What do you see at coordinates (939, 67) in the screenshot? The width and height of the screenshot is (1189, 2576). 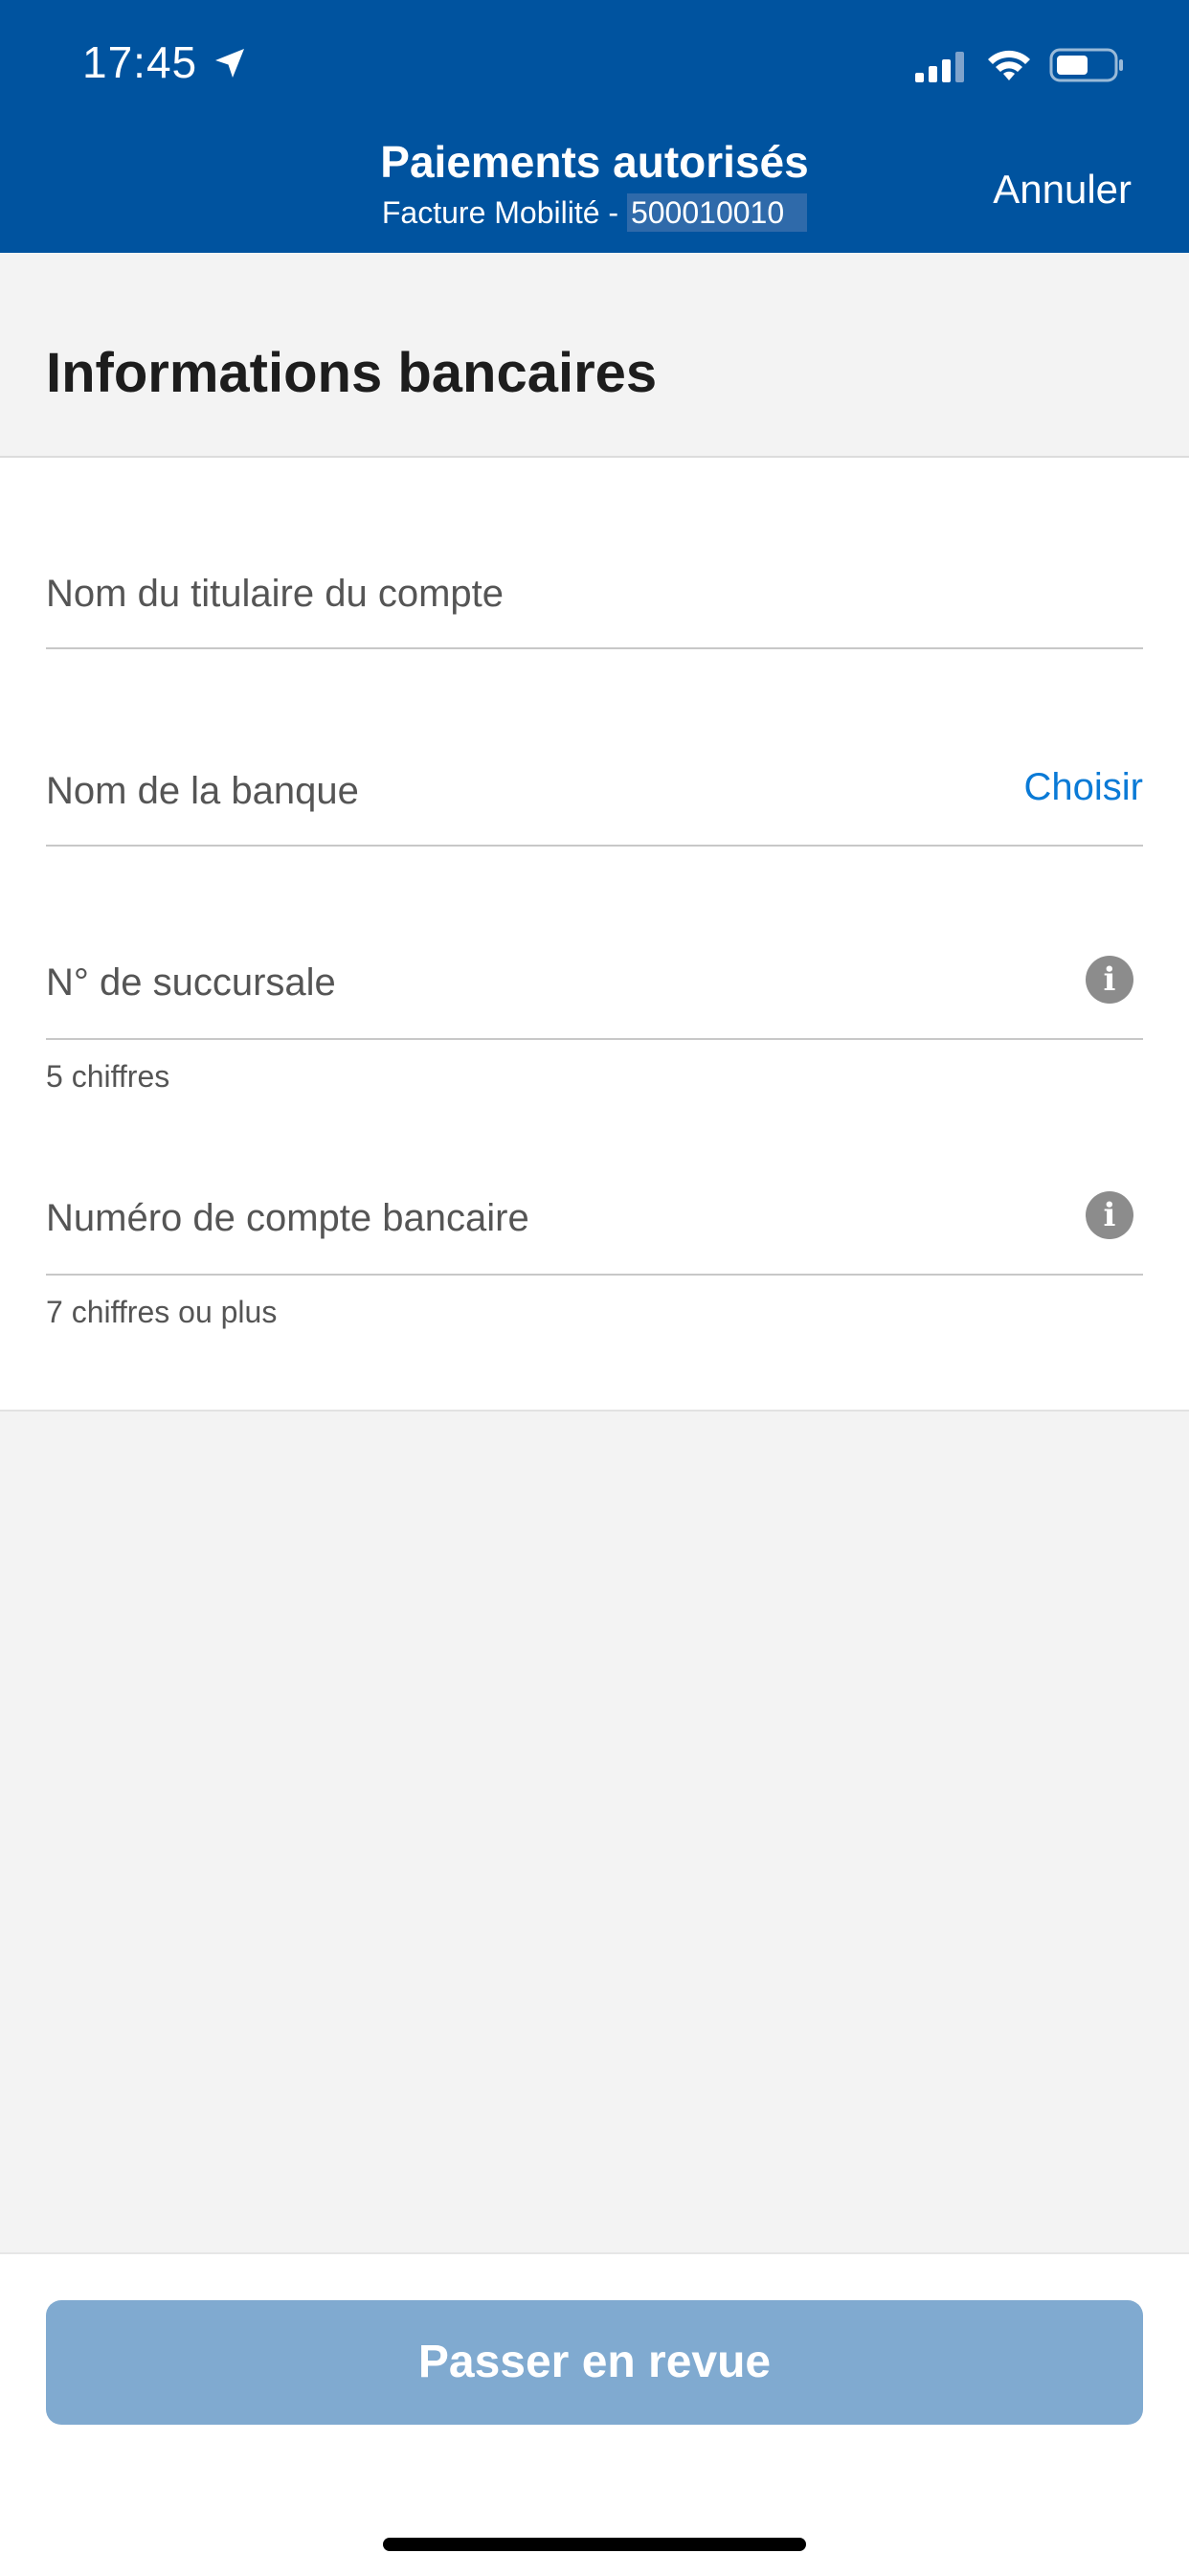 I see `cellular-signal-icon` at bounding box center [939, 67].